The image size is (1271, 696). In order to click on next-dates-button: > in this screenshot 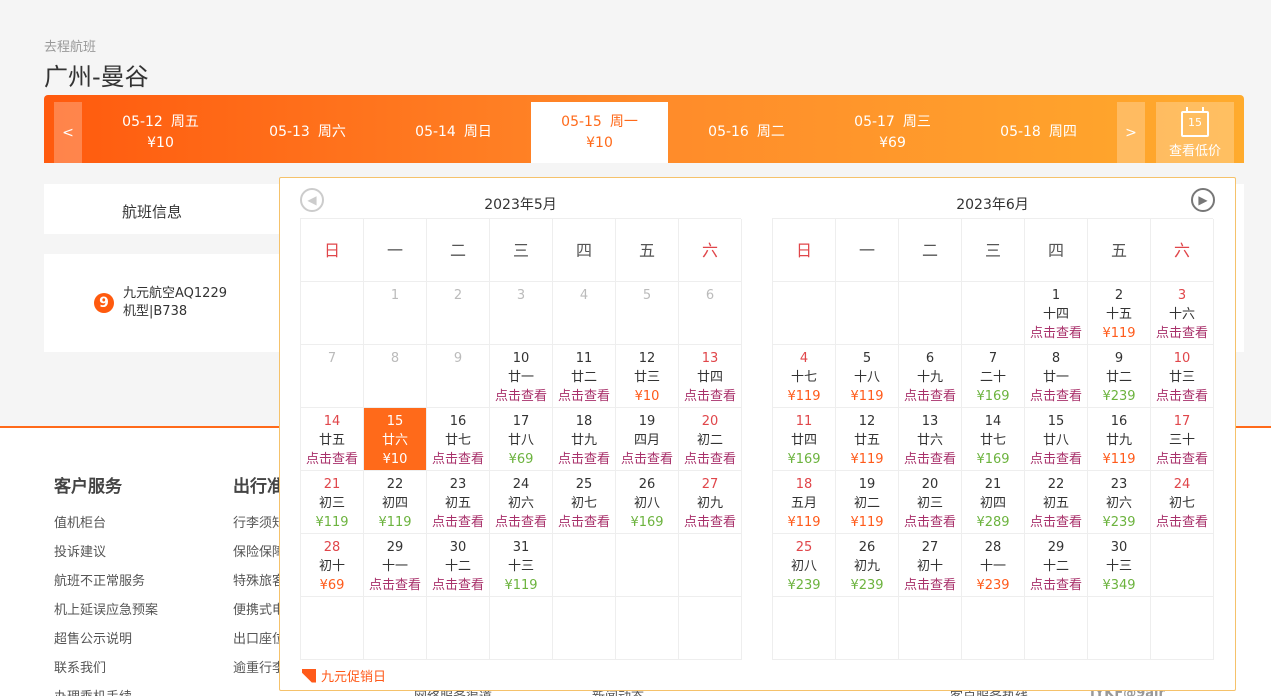, I will do `click(1131, 132)`.